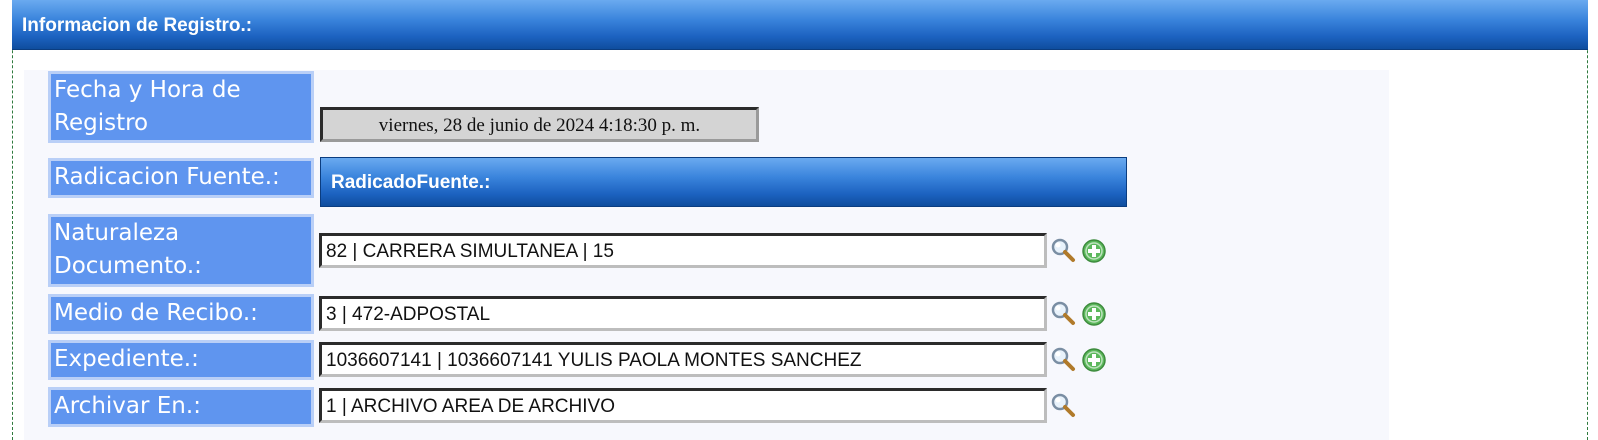 This screenshot has width=1598, height=440. I want to click on section-title: Informacion de Registro.:, so click(137, 25).